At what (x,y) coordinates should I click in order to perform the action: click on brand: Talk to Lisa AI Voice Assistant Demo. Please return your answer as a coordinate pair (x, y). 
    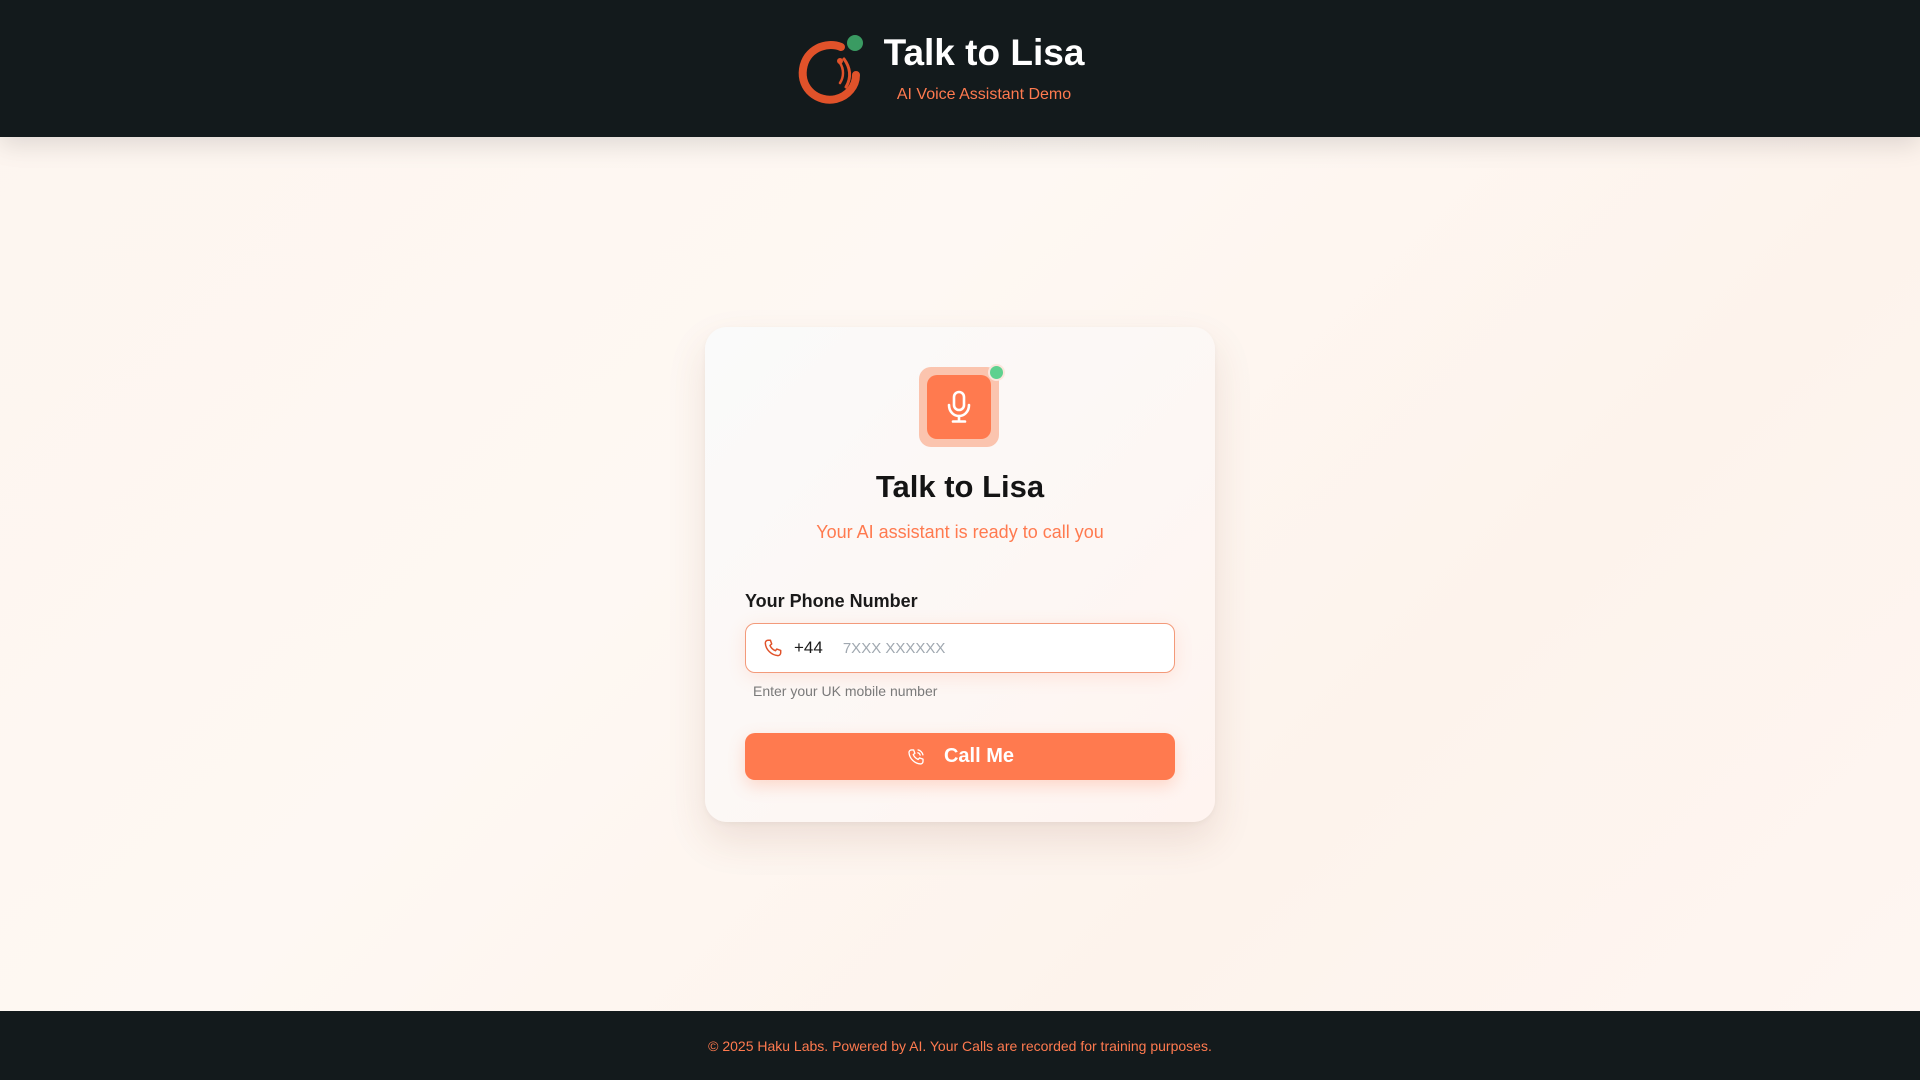
    Looking at the image, I should click on (940, 68).